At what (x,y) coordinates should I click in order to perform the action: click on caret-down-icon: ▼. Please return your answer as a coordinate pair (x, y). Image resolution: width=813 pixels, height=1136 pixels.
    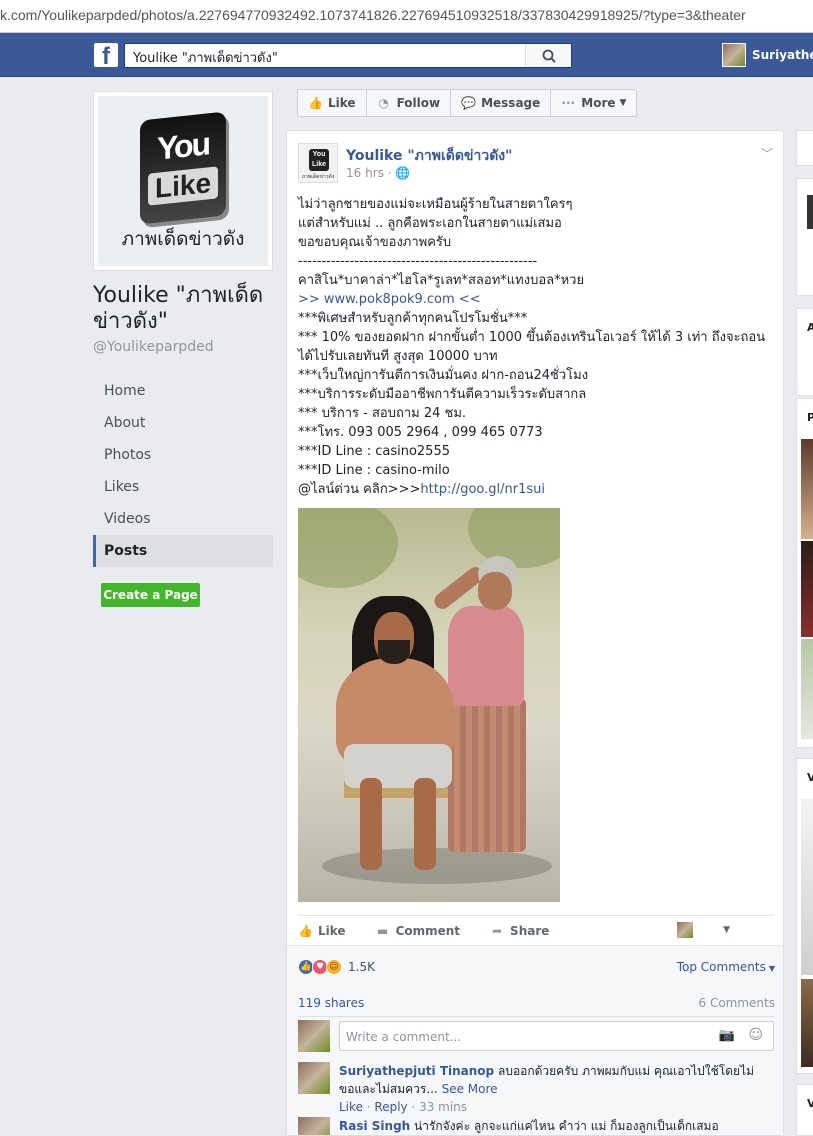
    Looking at the image, I should click on (623, 103).